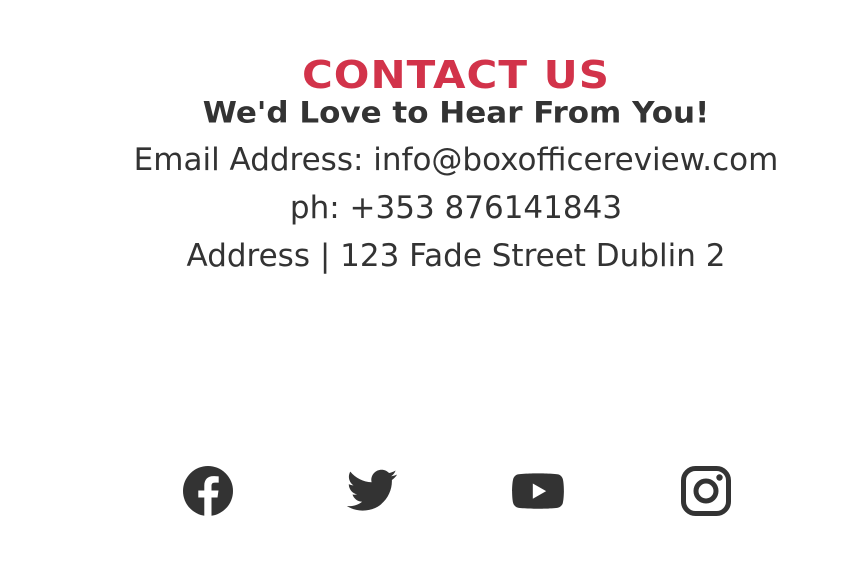  I want to click on phone-number: ph: +353 876141843, so click(456, 208).